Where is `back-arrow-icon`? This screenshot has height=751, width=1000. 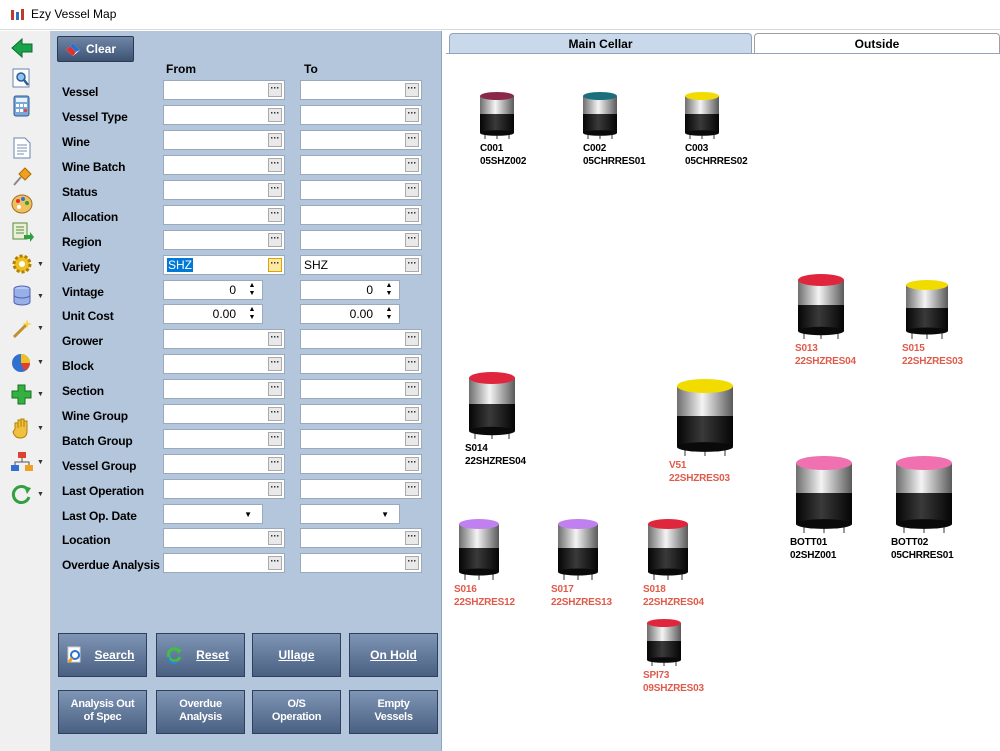 back-arrow-icon is located at coordinates (26, 48).